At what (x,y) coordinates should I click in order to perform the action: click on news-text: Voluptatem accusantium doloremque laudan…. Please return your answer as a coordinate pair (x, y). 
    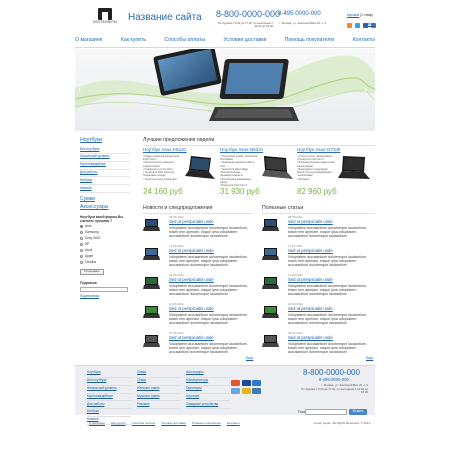
    Looking at the image, I should click on (208, 289).